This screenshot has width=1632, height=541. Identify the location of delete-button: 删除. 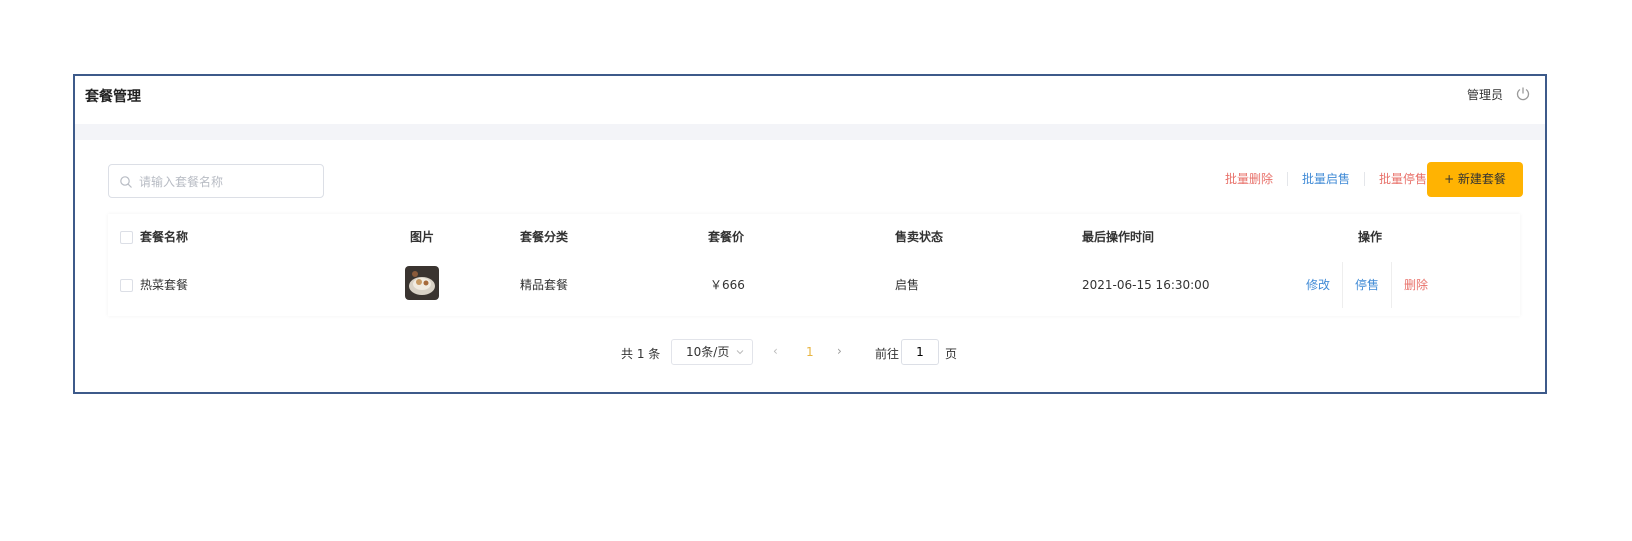
(1415, 285).